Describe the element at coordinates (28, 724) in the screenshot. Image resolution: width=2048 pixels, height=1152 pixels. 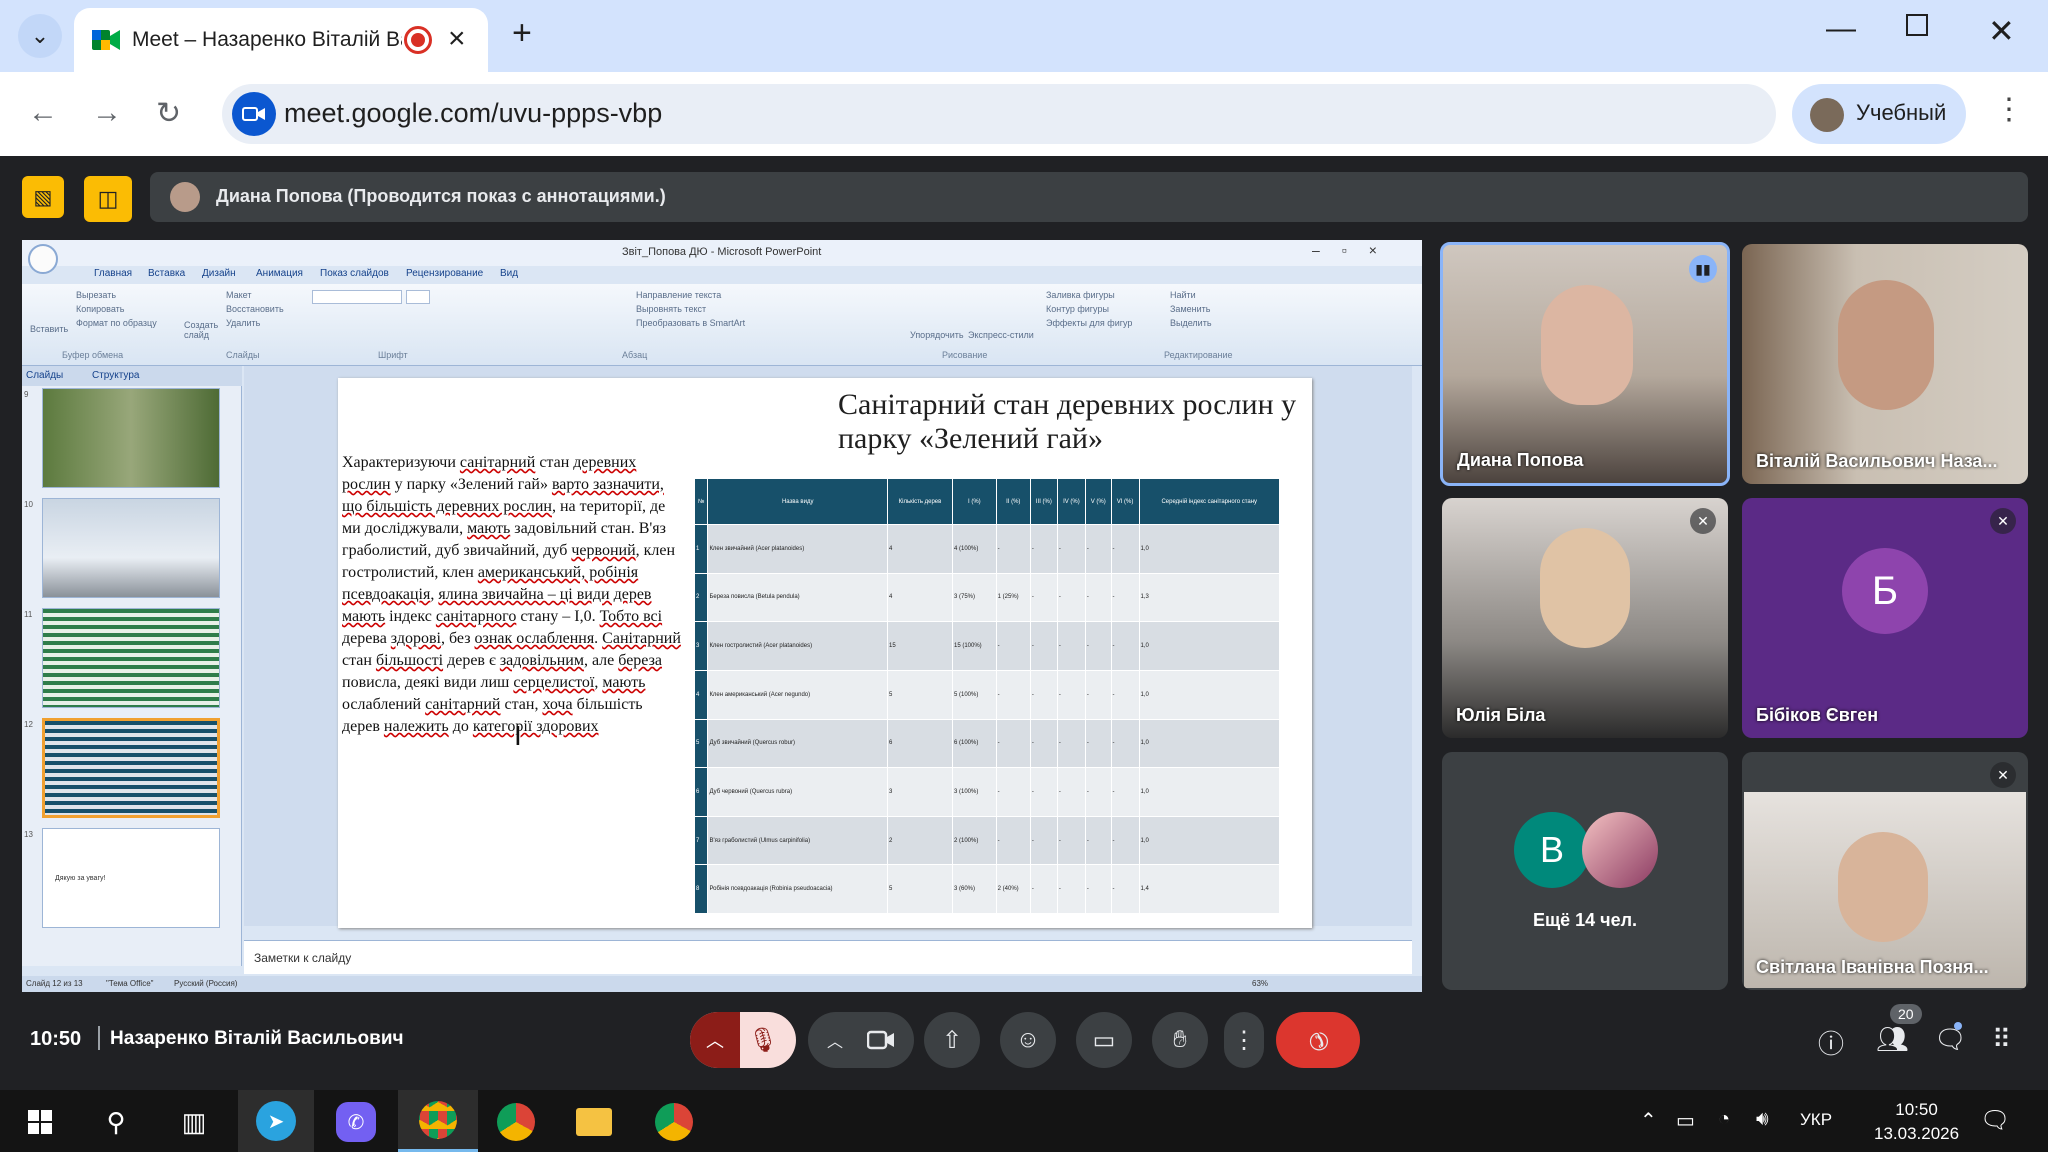
I see `thumb-number: 12` at that location.